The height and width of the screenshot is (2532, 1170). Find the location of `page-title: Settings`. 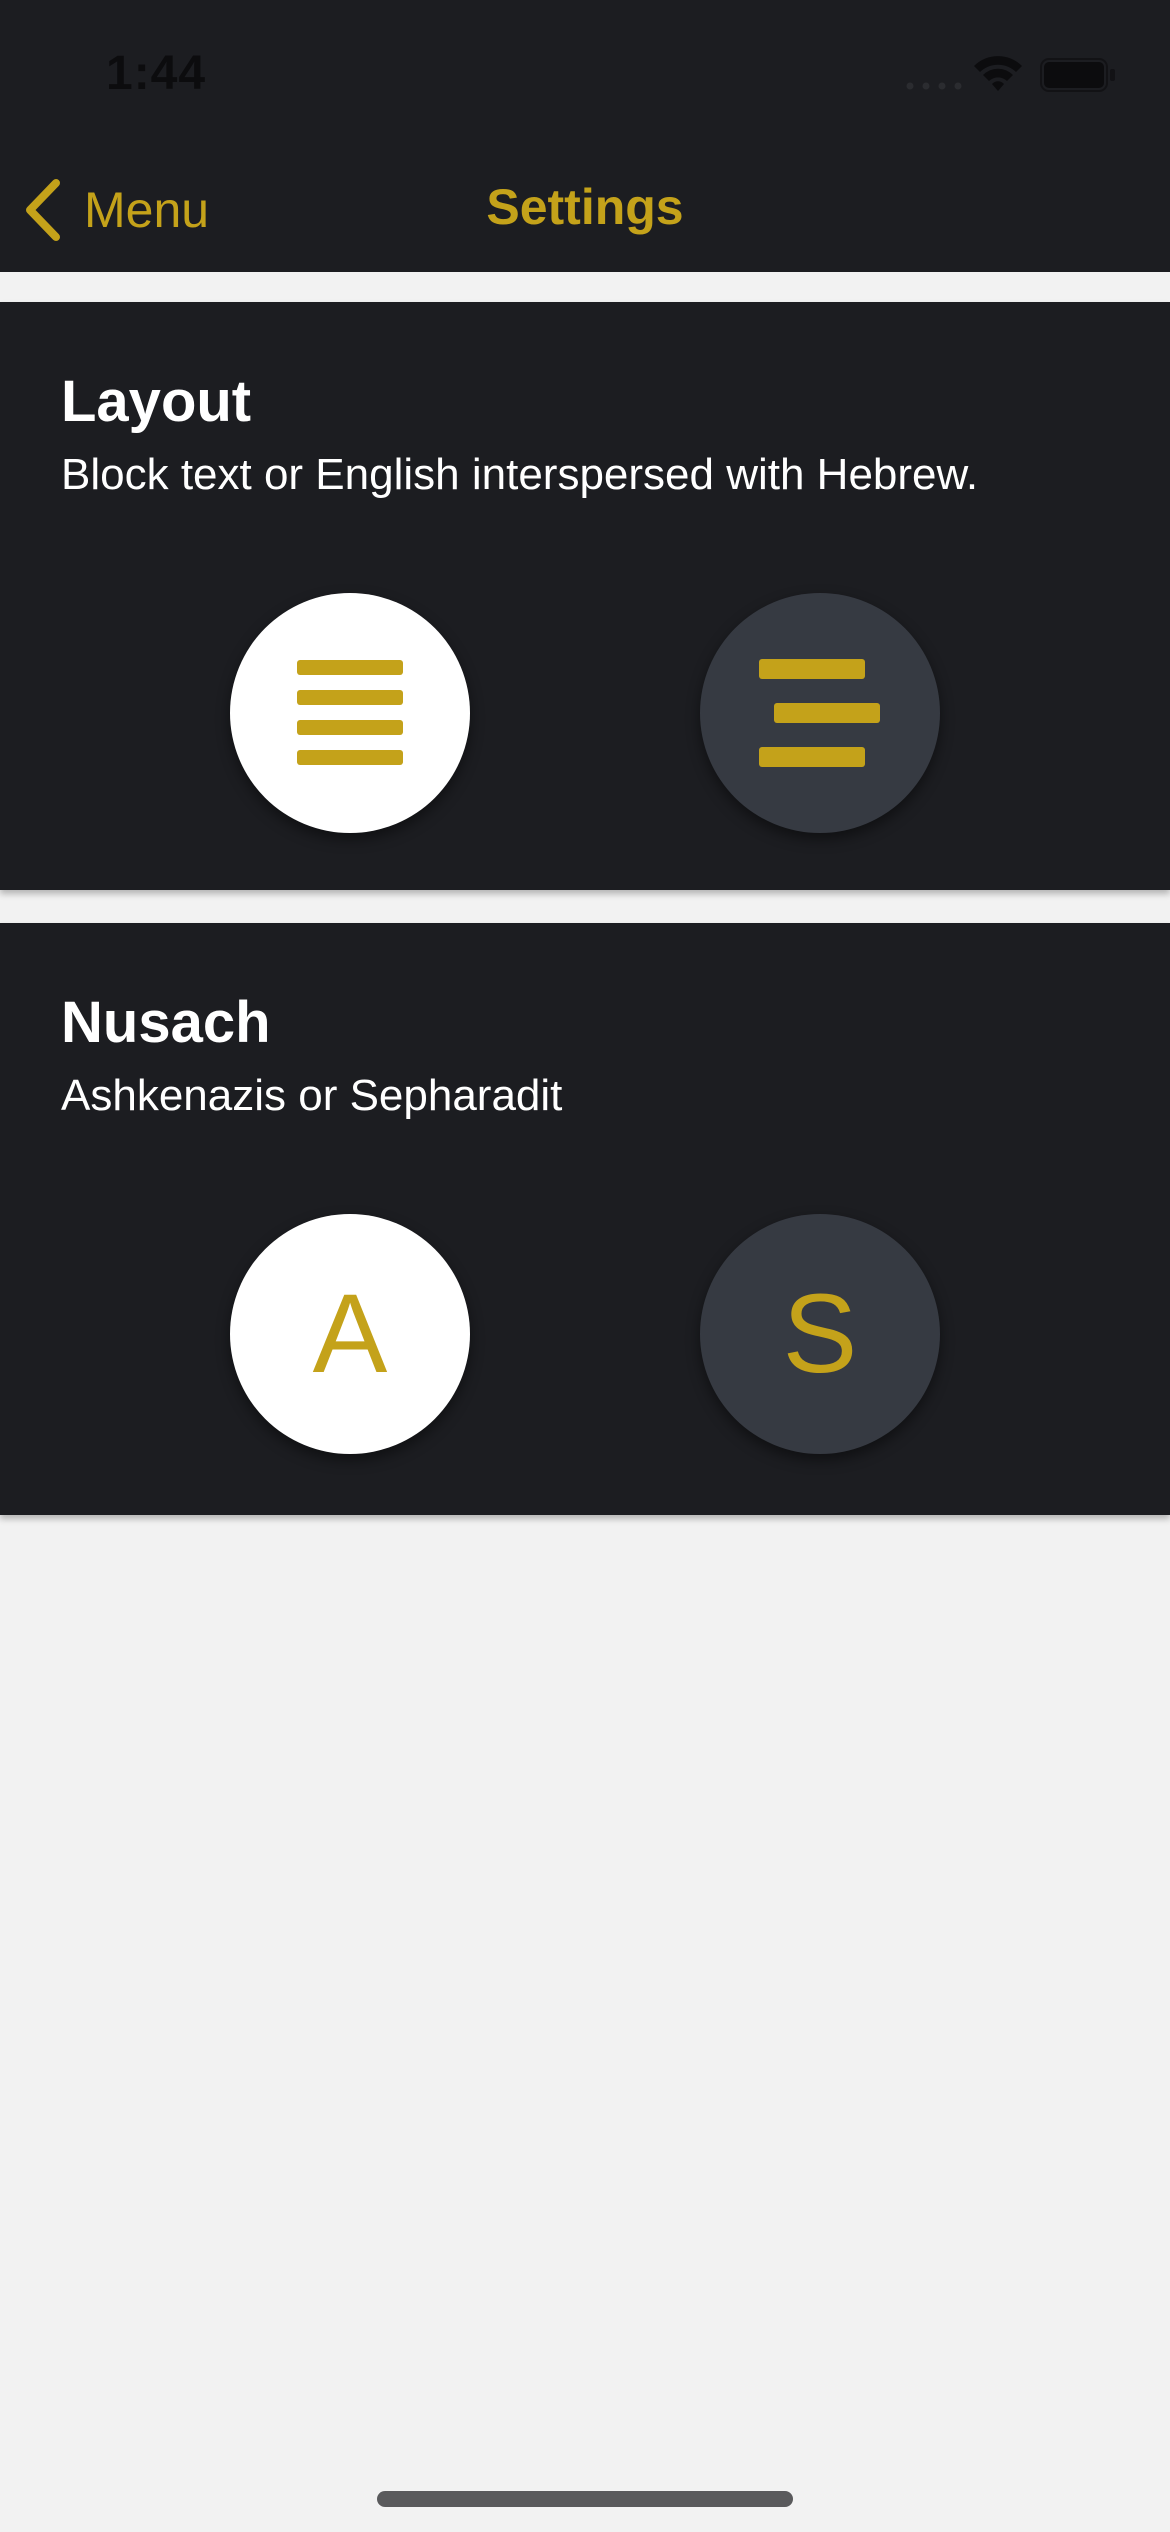

page-title: Settings is located at coordinates (585, 207).